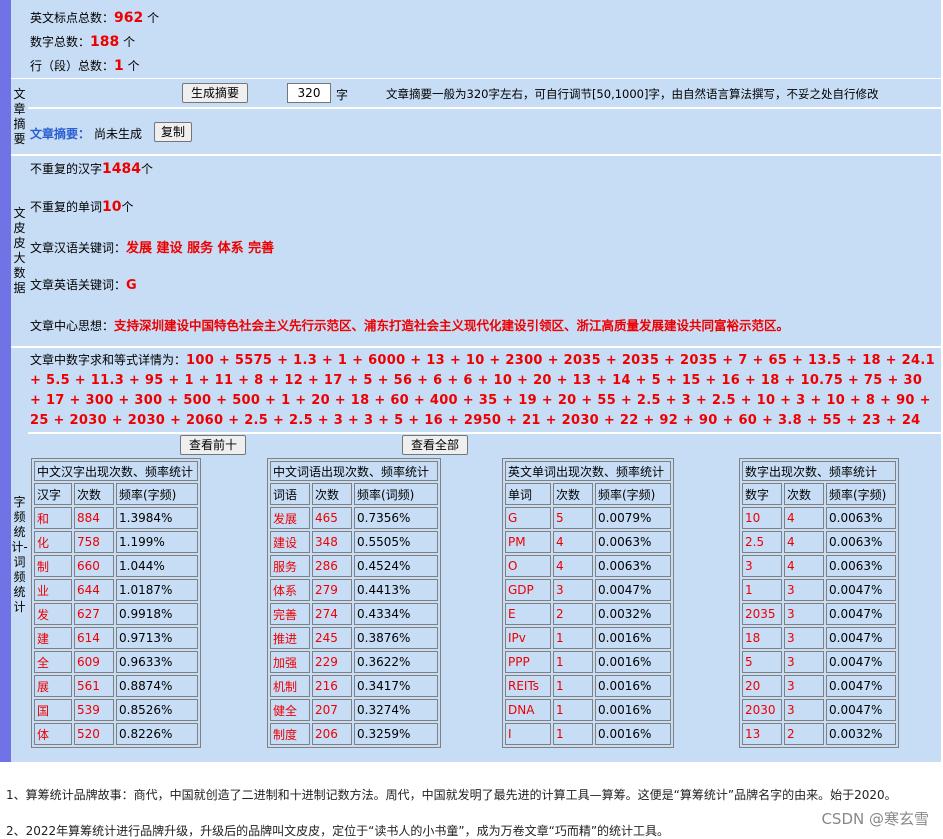  Describe the element at coordinates (53, 662) in the screenshot. I see `term-cell: 全` at that location.